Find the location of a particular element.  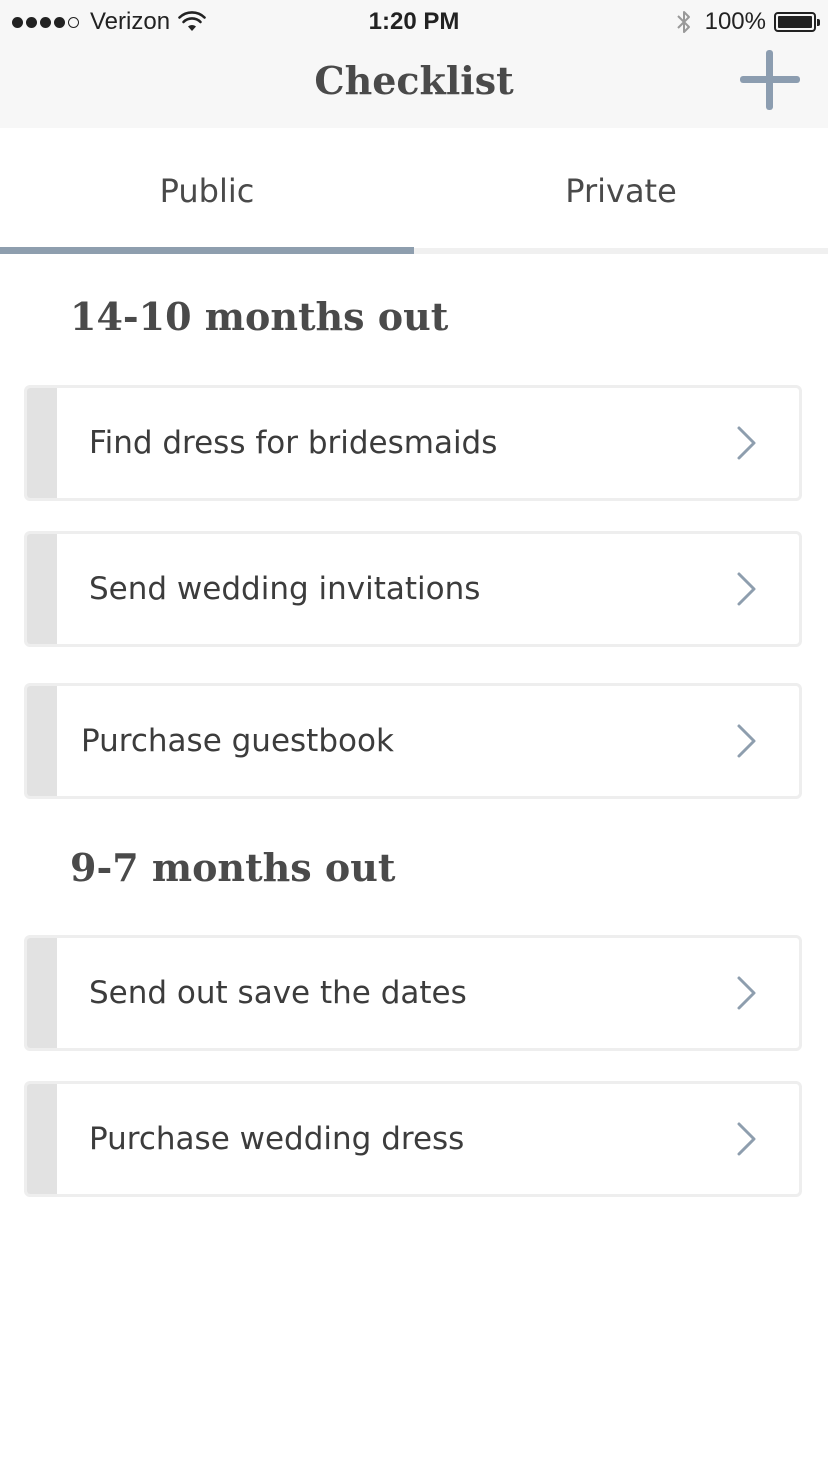

checklist-item-label: Purchase guestbook is located at coordinates (237, 741).